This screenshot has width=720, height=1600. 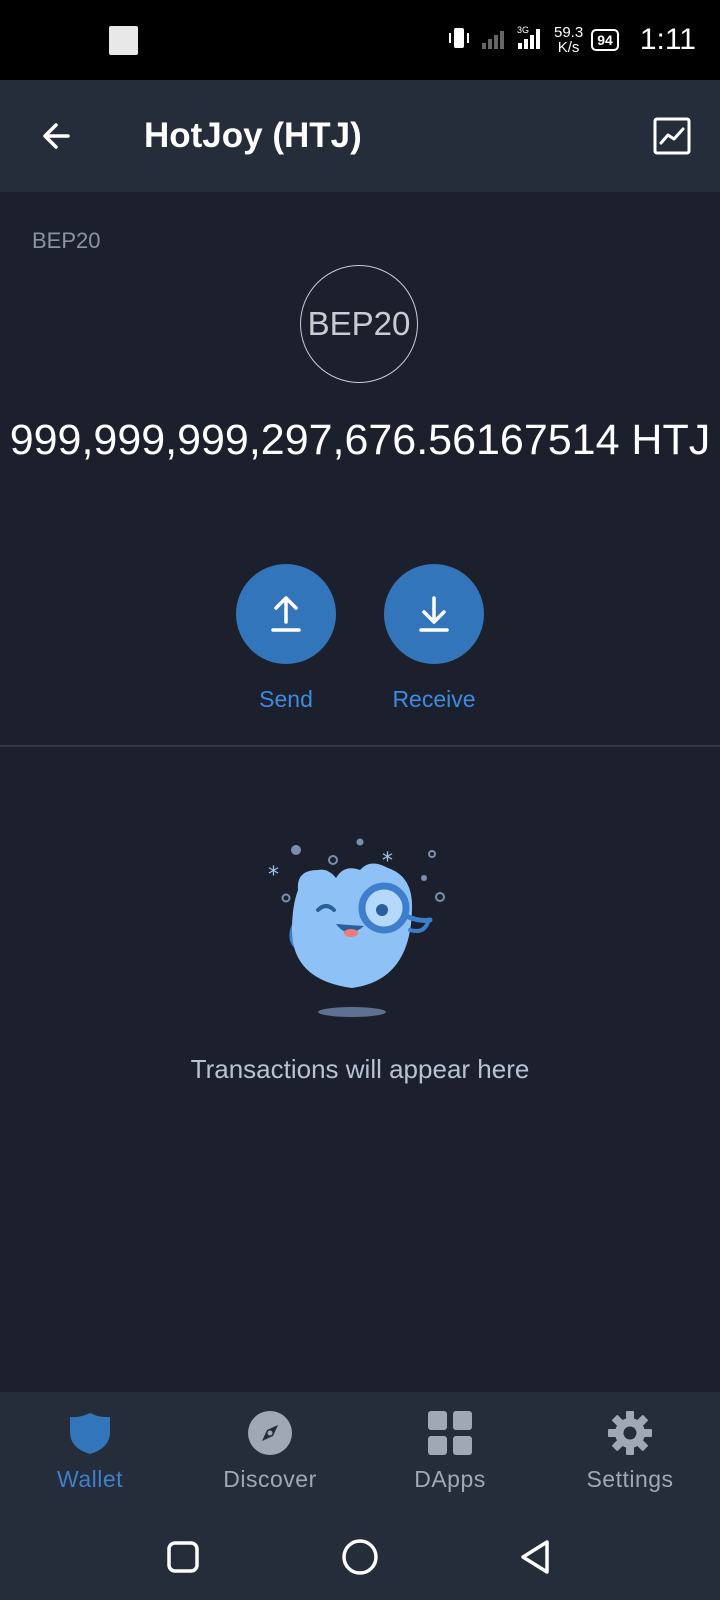 I want to click on shield-icon, so click(x=90, y=1433).